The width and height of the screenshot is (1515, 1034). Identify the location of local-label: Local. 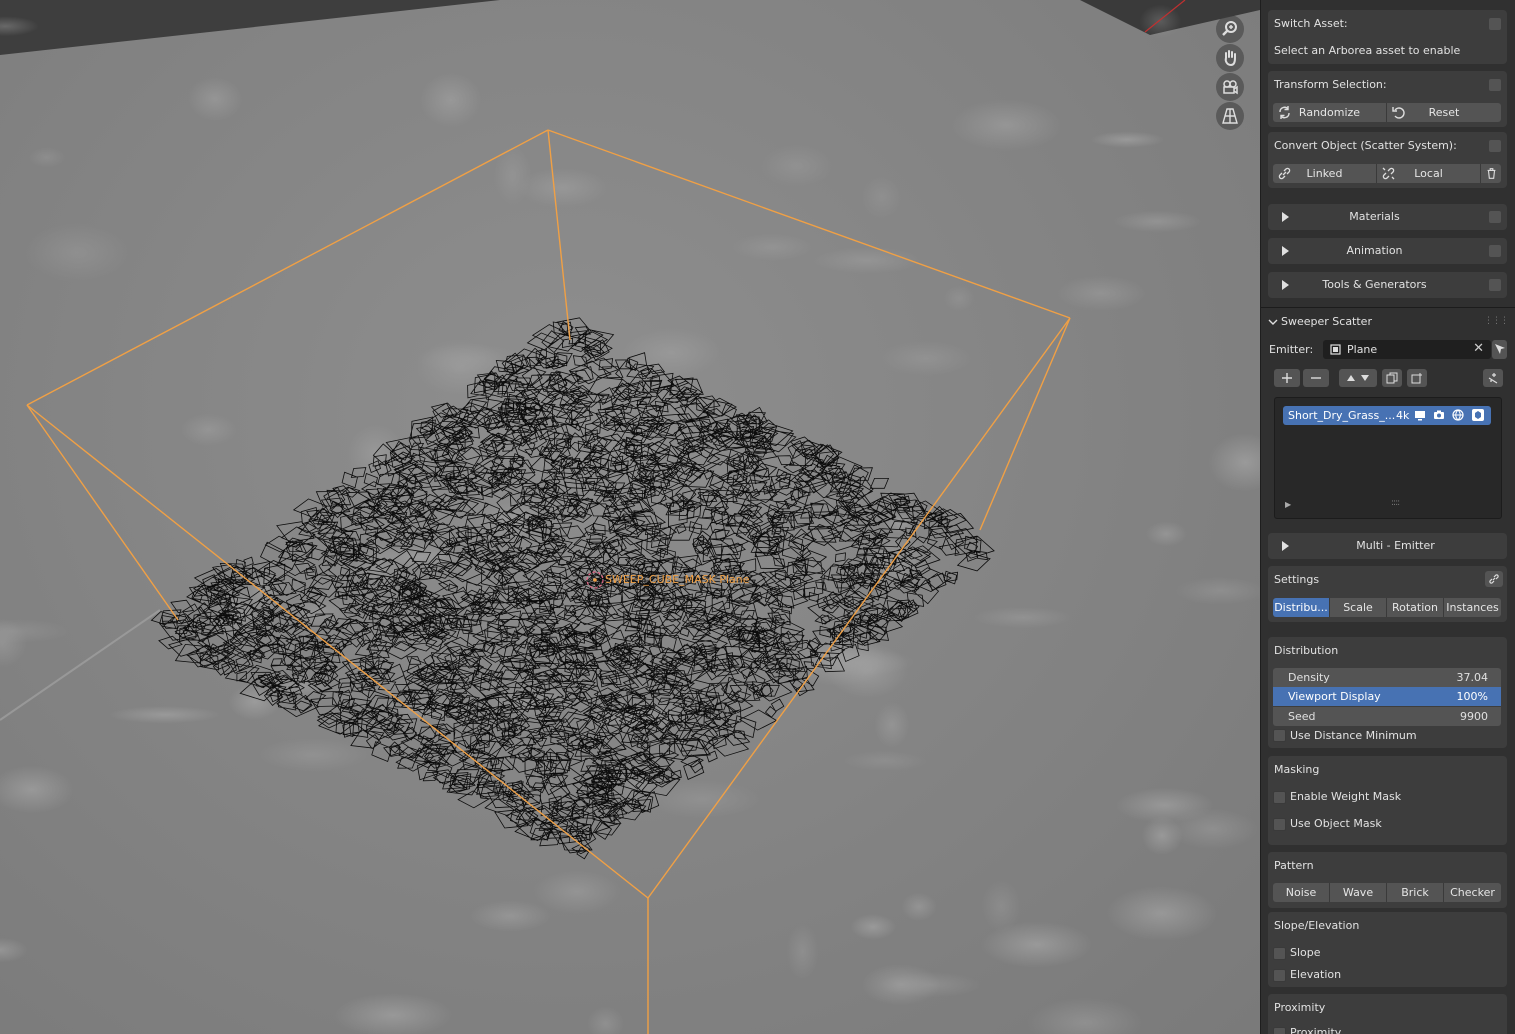
(1428, 173).